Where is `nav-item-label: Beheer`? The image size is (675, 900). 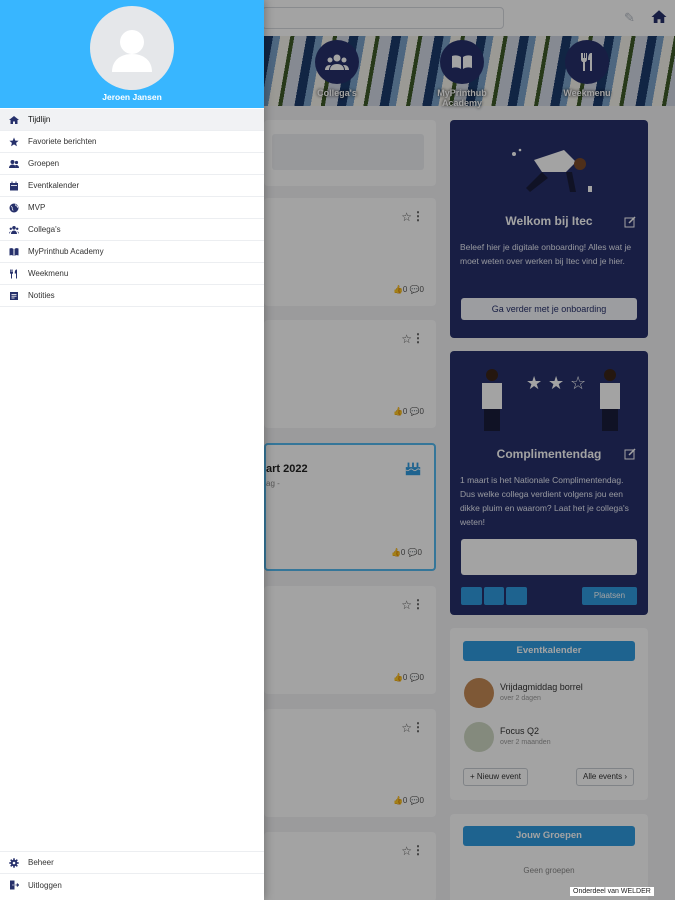 nav-item-label: Beheer is located at coordinates (41, 862).